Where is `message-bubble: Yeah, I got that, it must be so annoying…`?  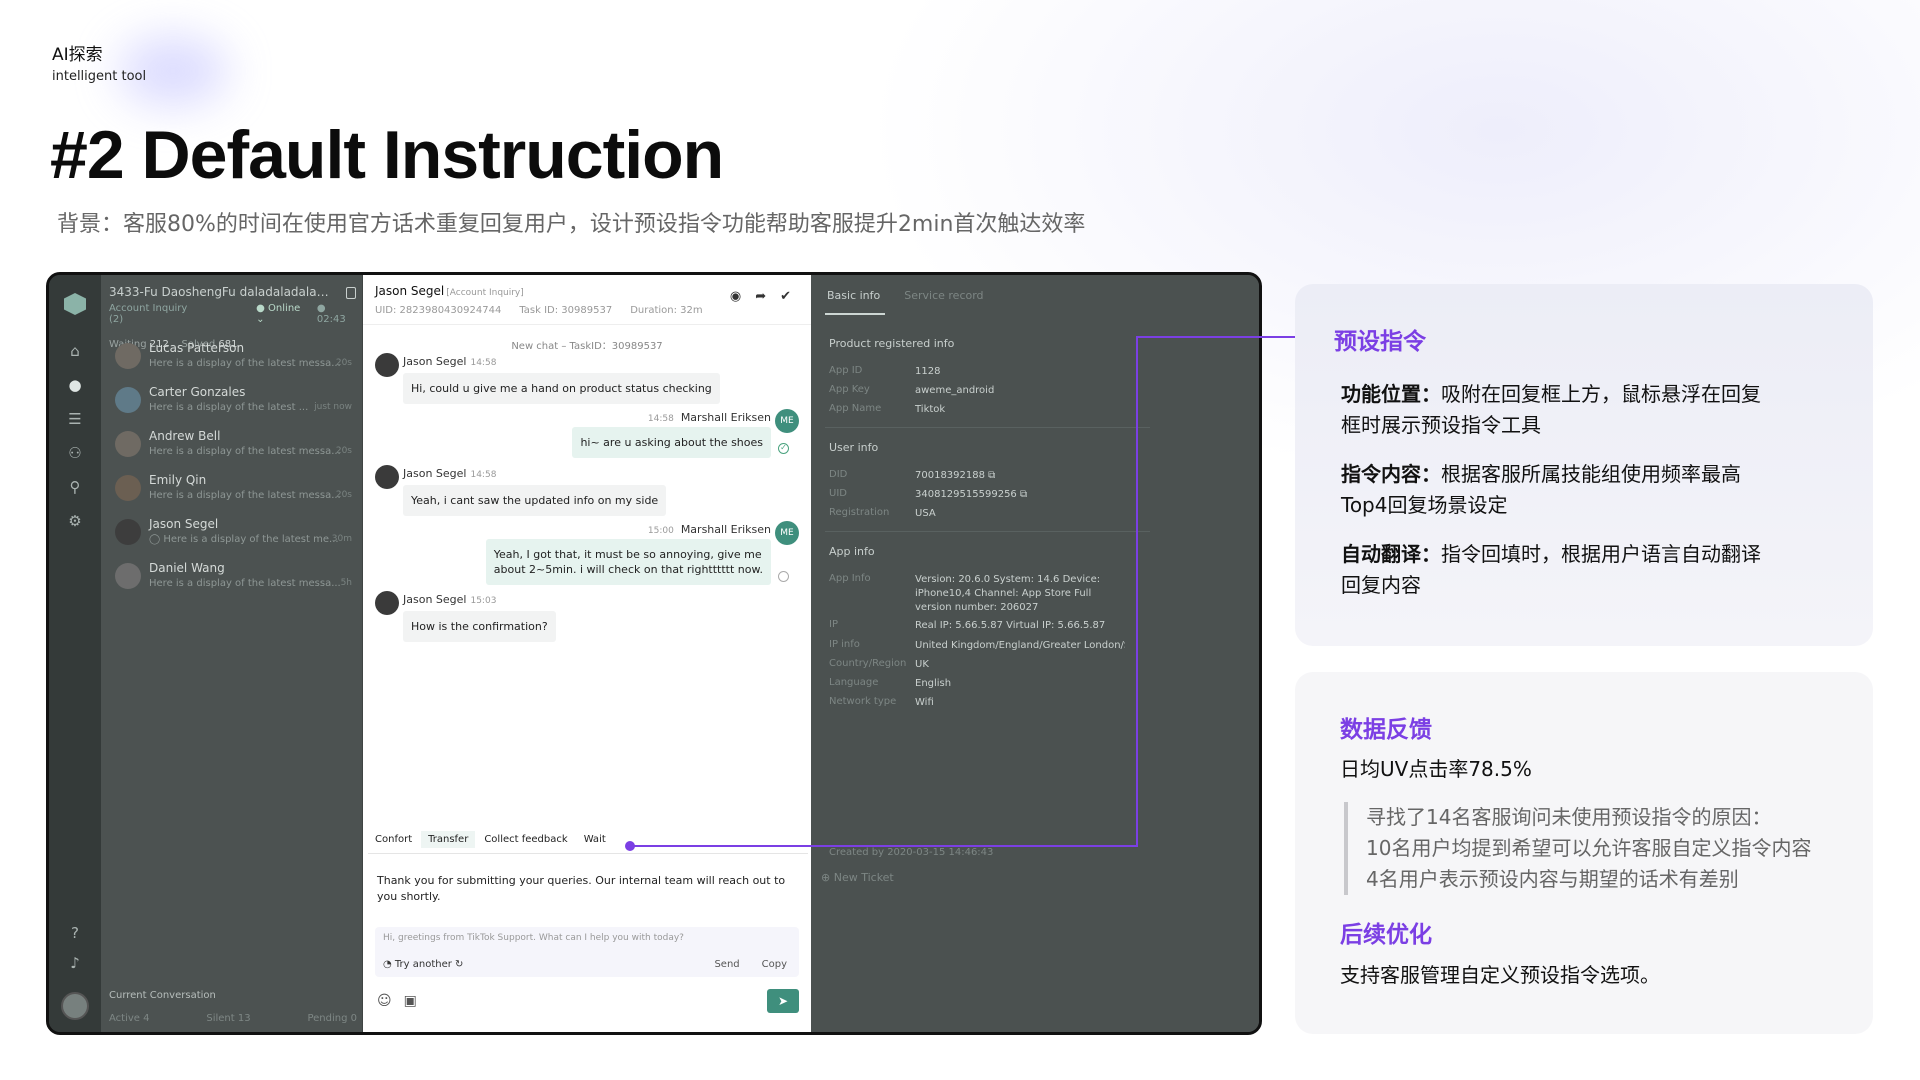 message-bubble: Yeah, I got that, it must be so annoying… is located at coordinates (628, 562).